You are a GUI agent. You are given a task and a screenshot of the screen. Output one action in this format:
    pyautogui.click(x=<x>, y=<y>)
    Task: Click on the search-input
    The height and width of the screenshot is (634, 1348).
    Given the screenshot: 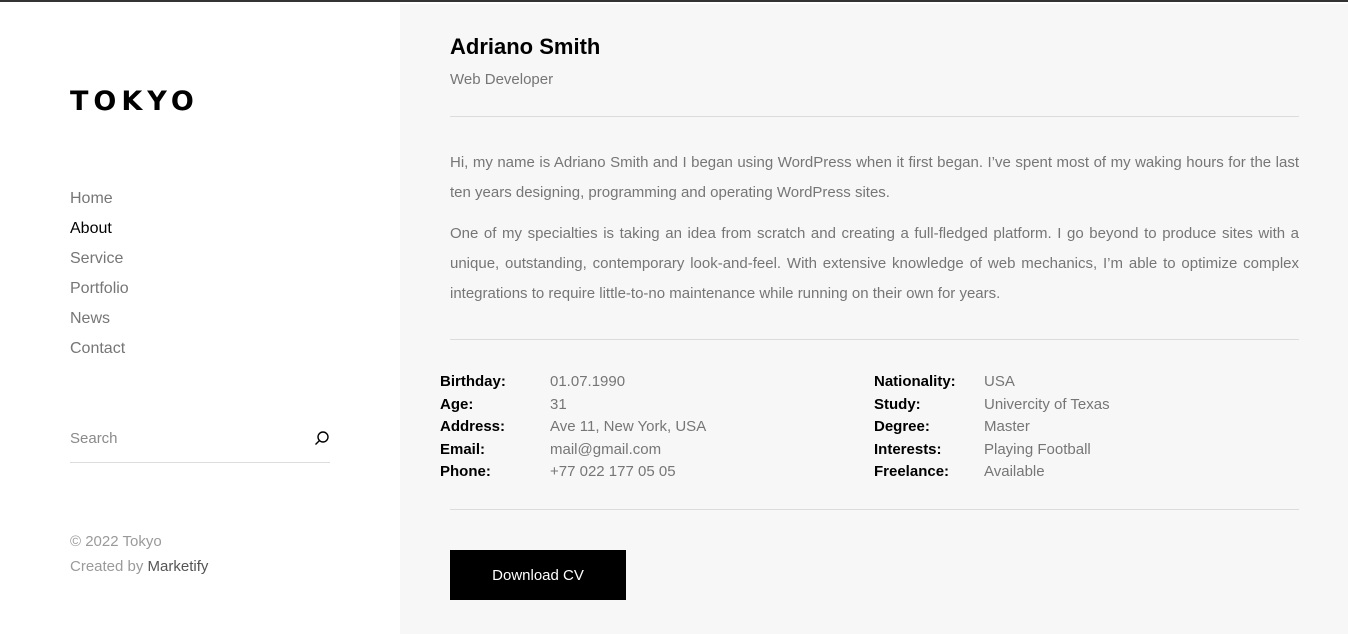 What is the action you would take?
    pyautogui.click(x=185, y=438)
    